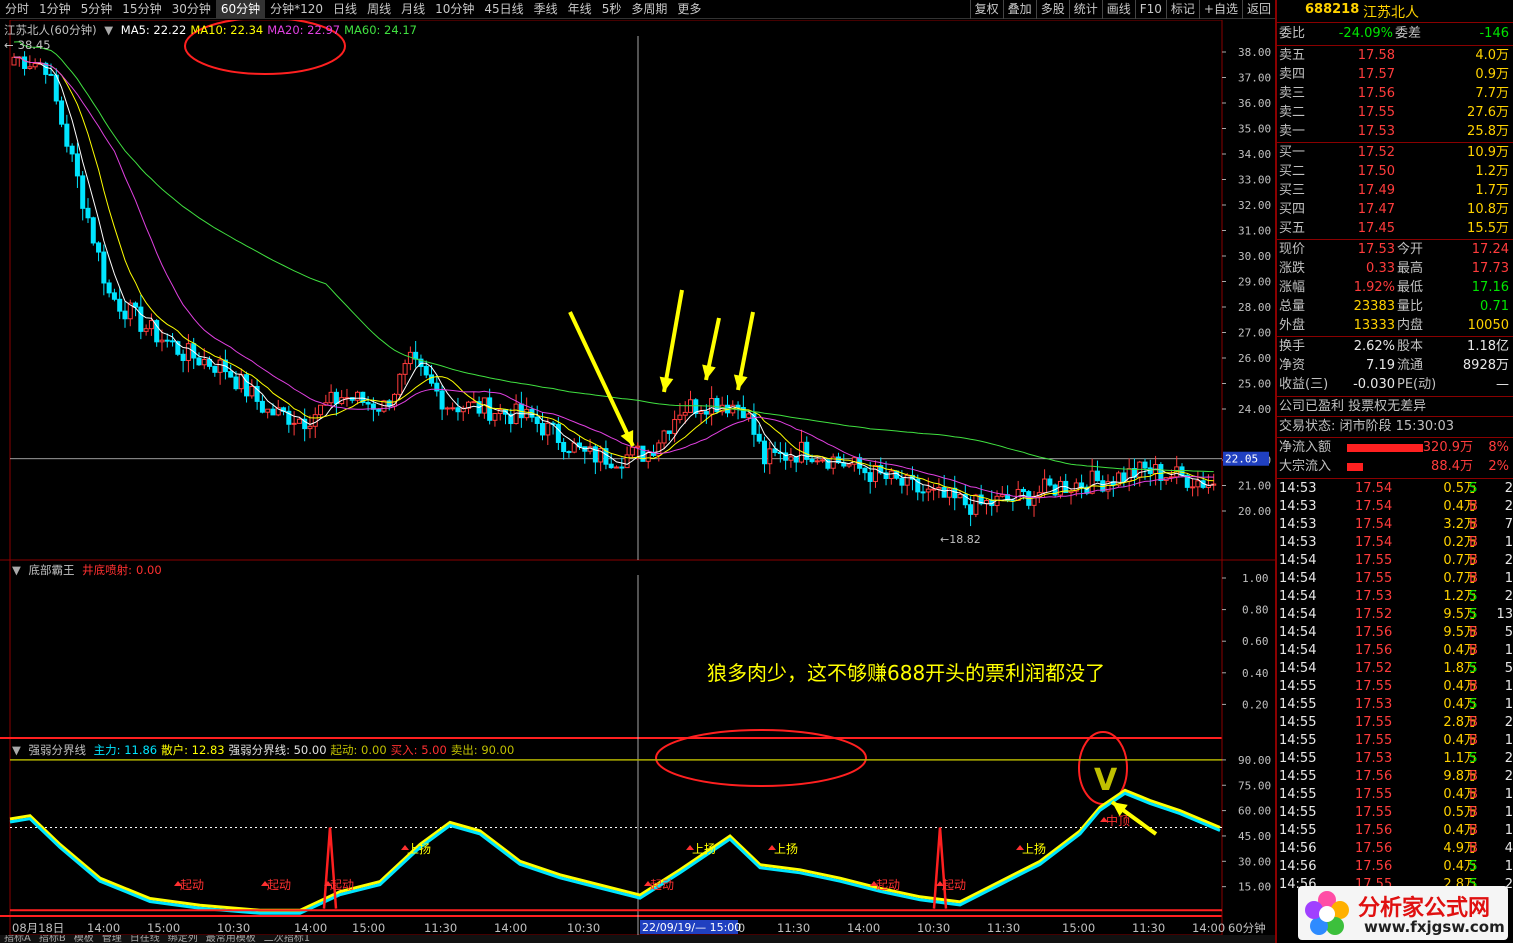  I want to click on stat-value: 23383, so click(1374, 306).